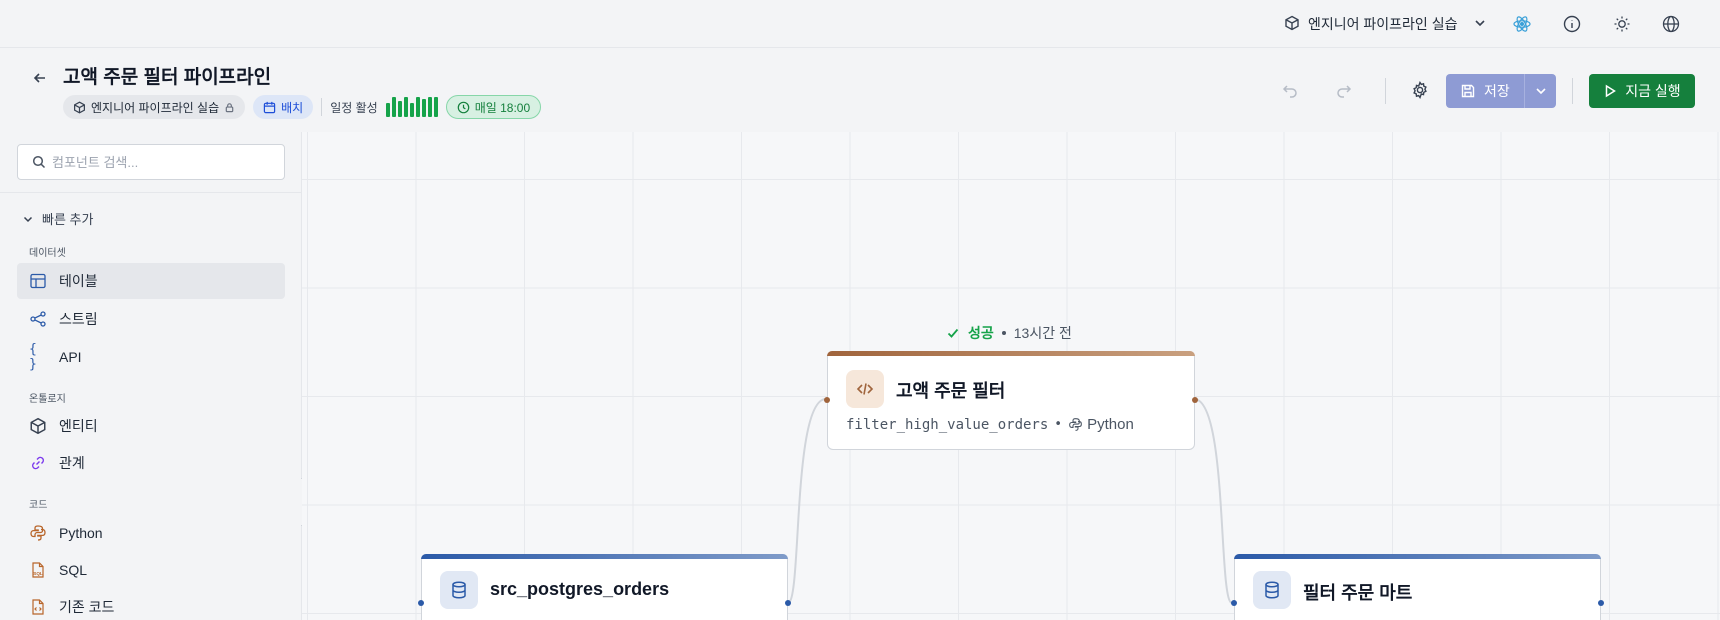 The image size is (1720, 620). What do you see at coordinates (1622, 24) in the screenshot?
I see `sun-icon` at bounding box center [1622, 24].